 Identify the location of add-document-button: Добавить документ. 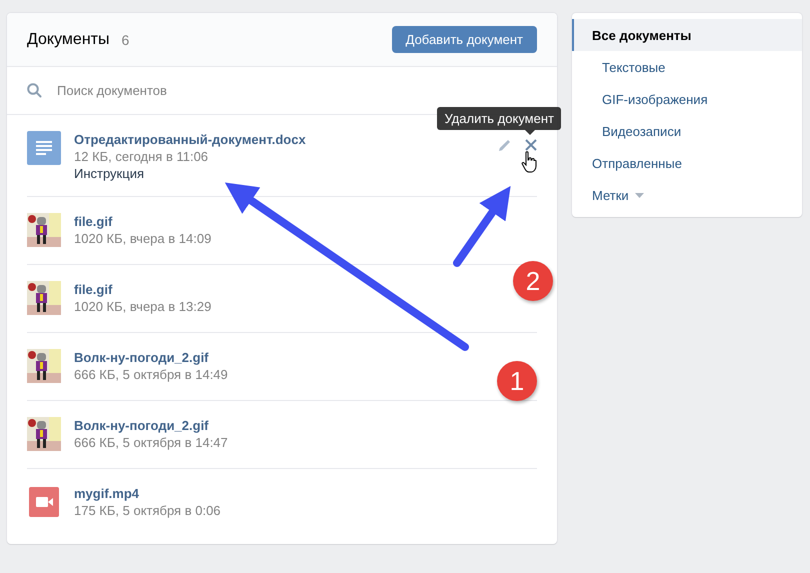
(464, 39).